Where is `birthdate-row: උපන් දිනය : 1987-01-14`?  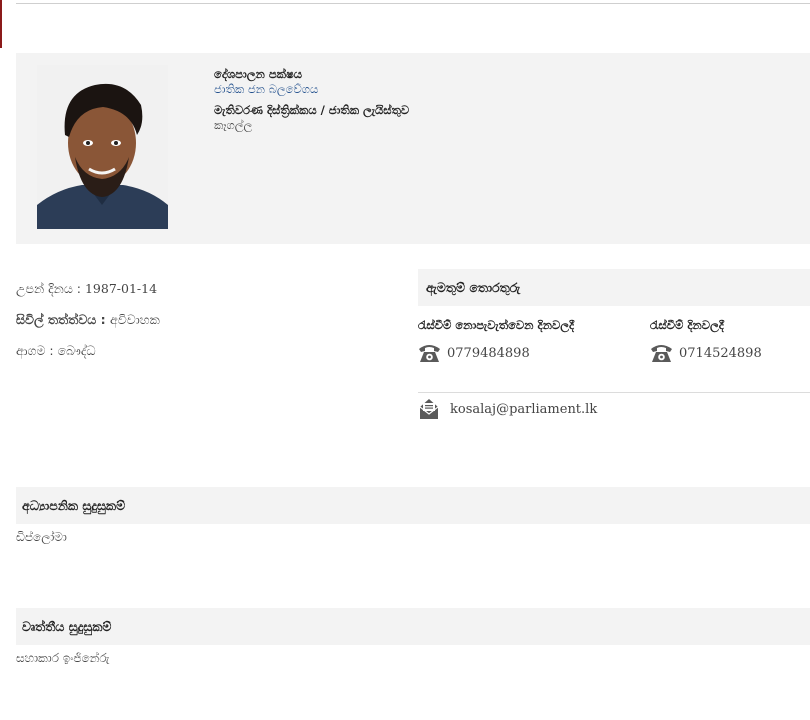 birthdate-row: උපන් දිනය : 1987-01-14 is located at coordinates (88, 295).